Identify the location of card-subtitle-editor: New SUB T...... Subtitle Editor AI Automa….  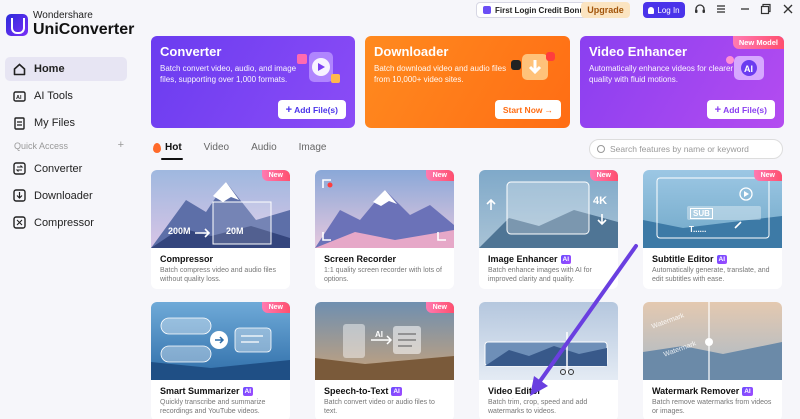
(712, 229).